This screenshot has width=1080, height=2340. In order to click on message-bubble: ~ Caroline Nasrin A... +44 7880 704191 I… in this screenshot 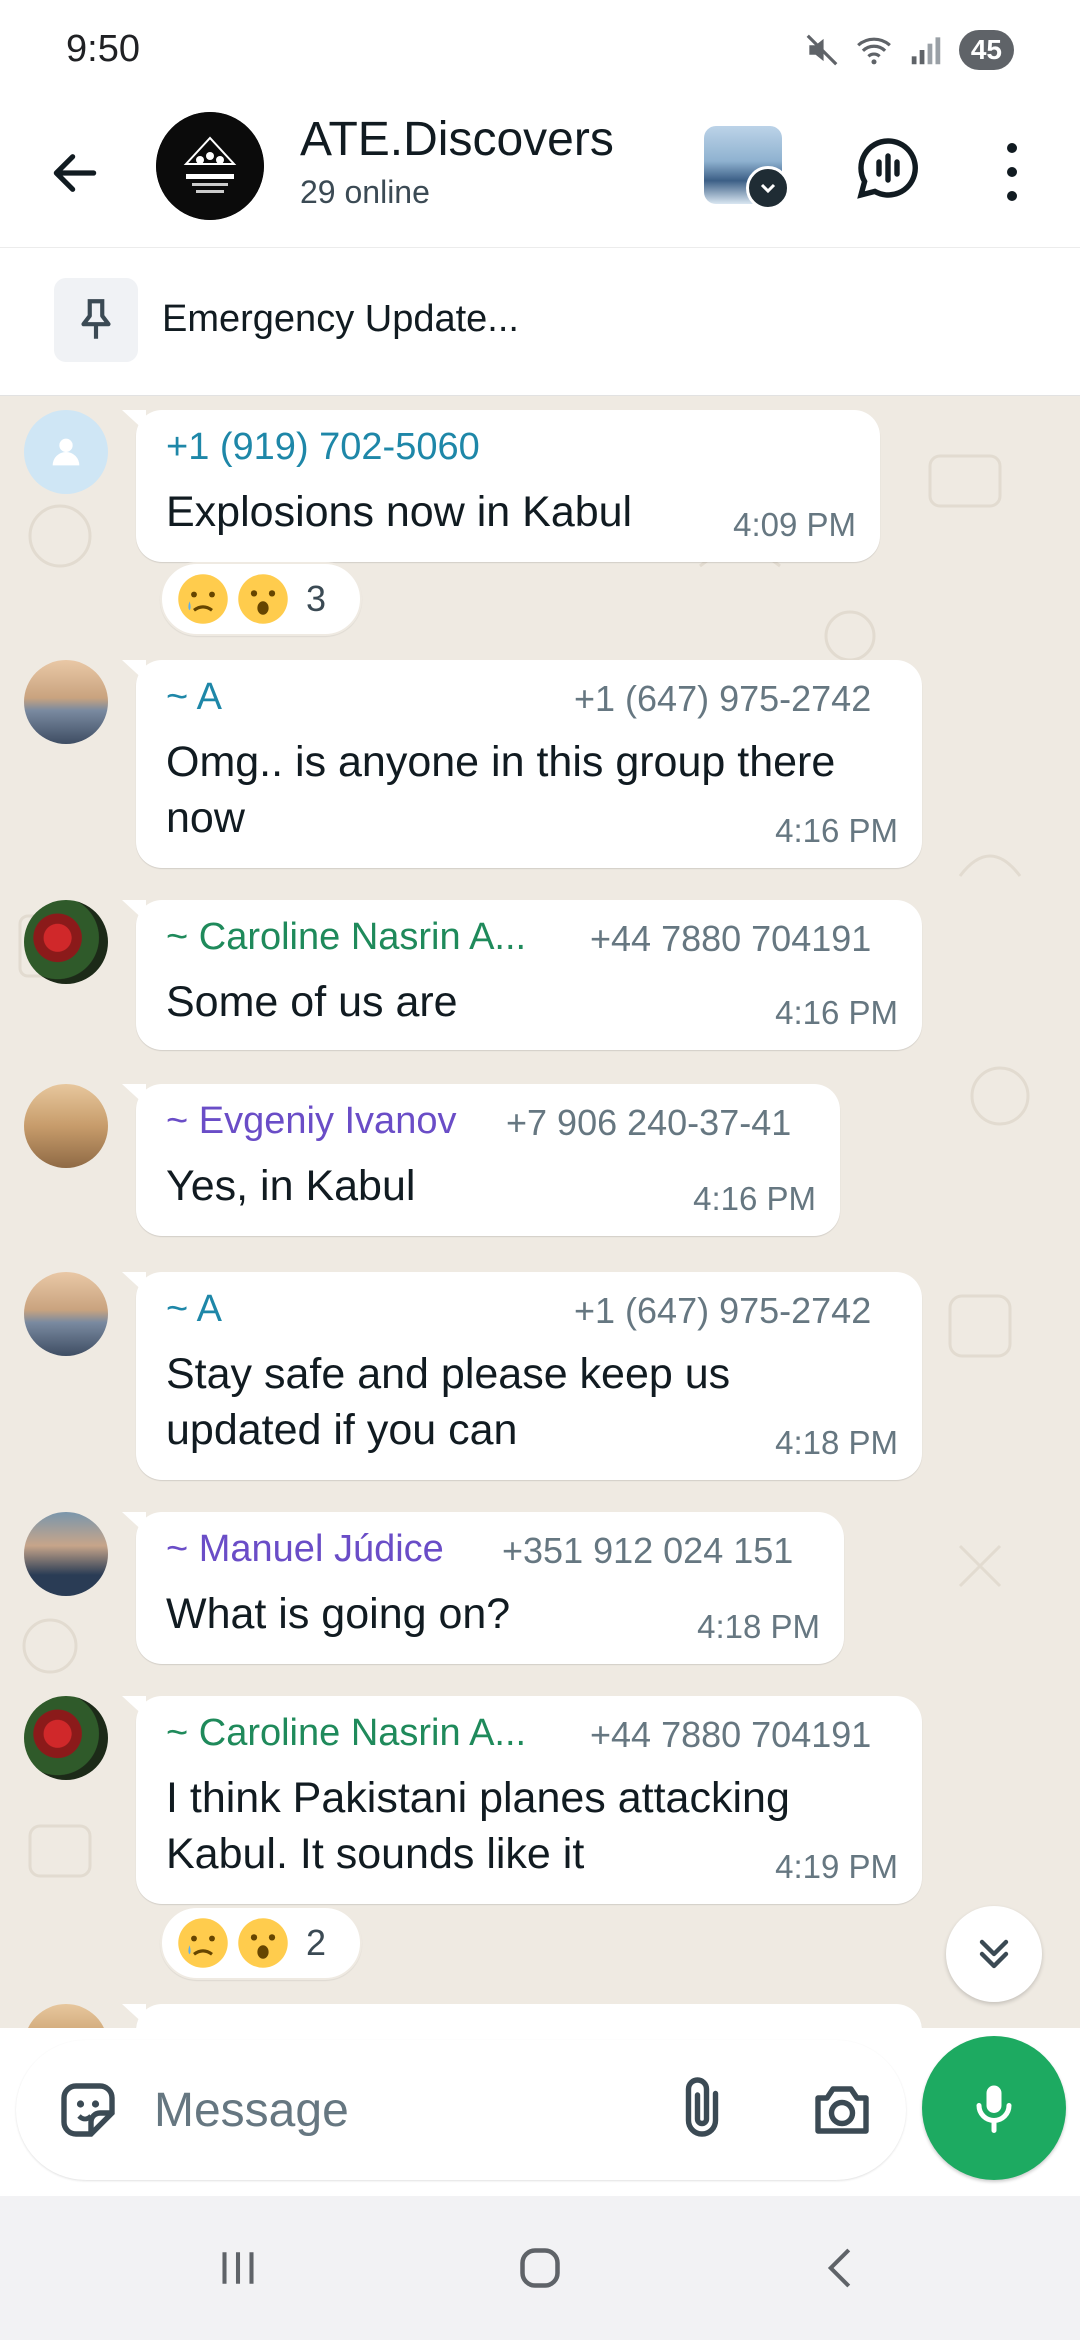, I will do `click(522, 1800)`.